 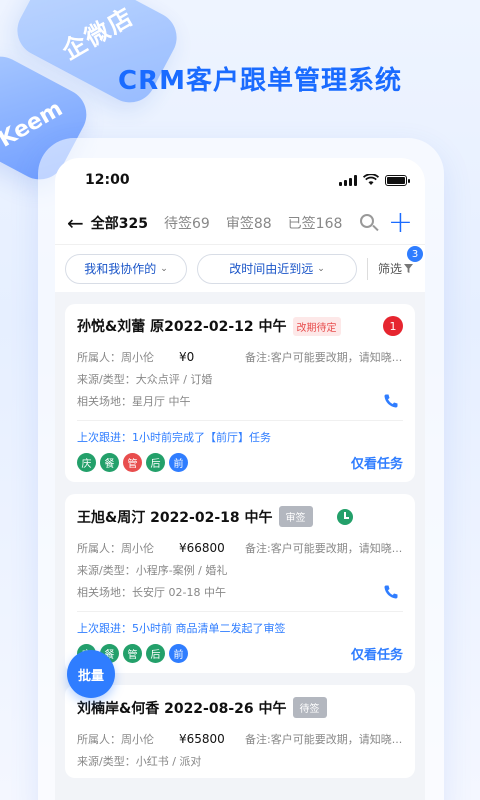 I want to click on wifi-icon, so click(x=371, y=179).